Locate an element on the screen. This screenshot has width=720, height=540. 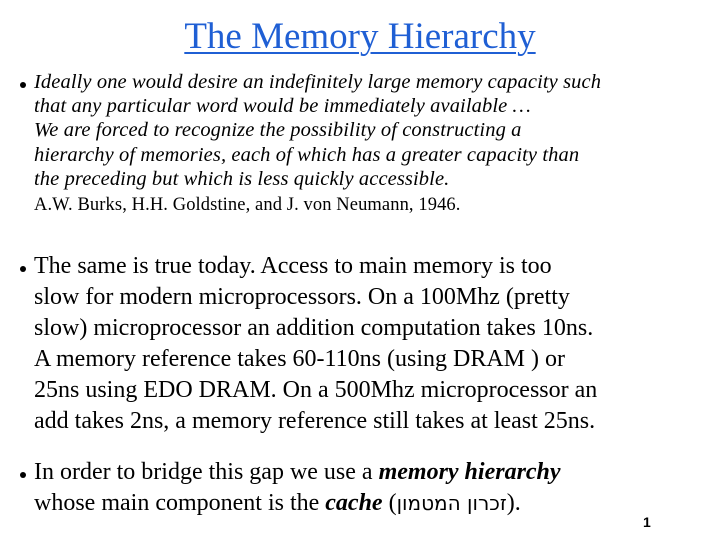
slide-title-text: The Memory Hierarchy is located at coordinates (360, 36).